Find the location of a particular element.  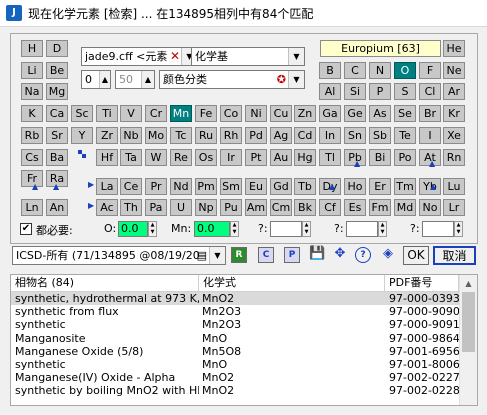

column-header-formula: 化学式 is located at coordinates (292, 283).